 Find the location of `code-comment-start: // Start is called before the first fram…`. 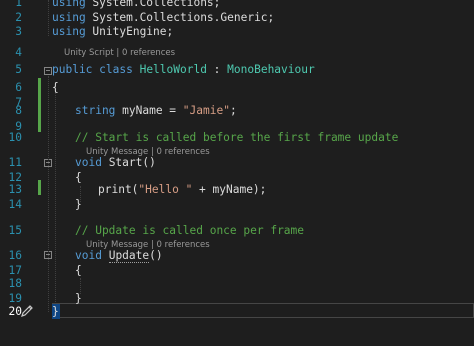

code-comment-start: // Start is called before the first fram… is located at coordinates (236, 137).